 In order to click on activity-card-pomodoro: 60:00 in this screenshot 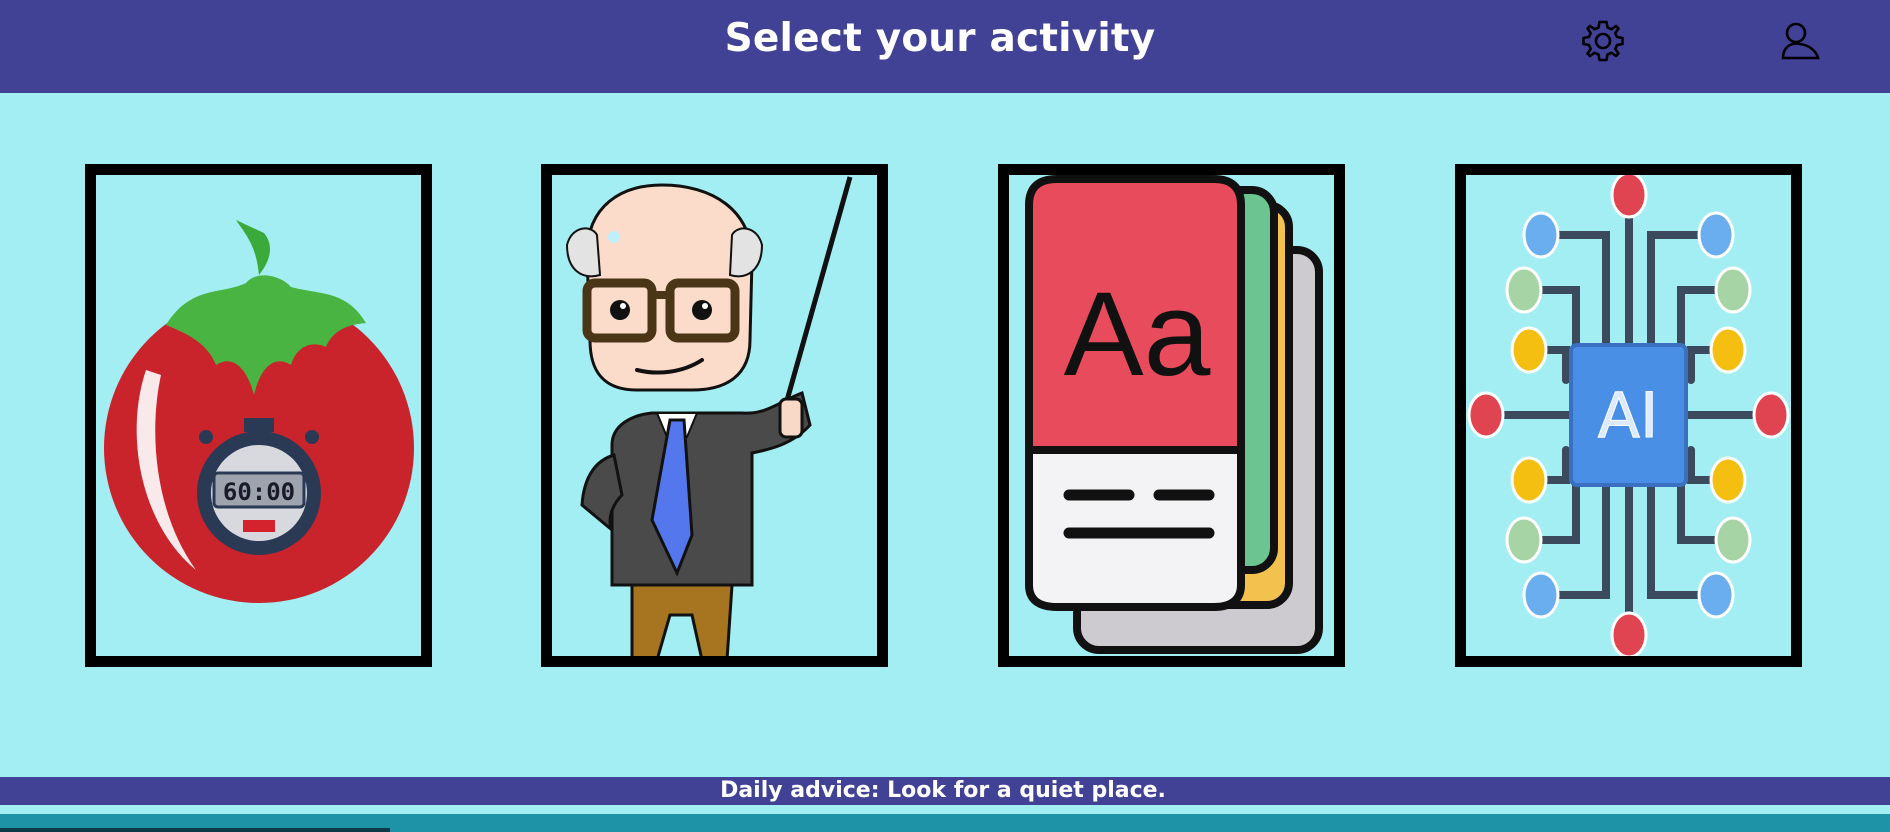, I will do `click(258, 415)`.